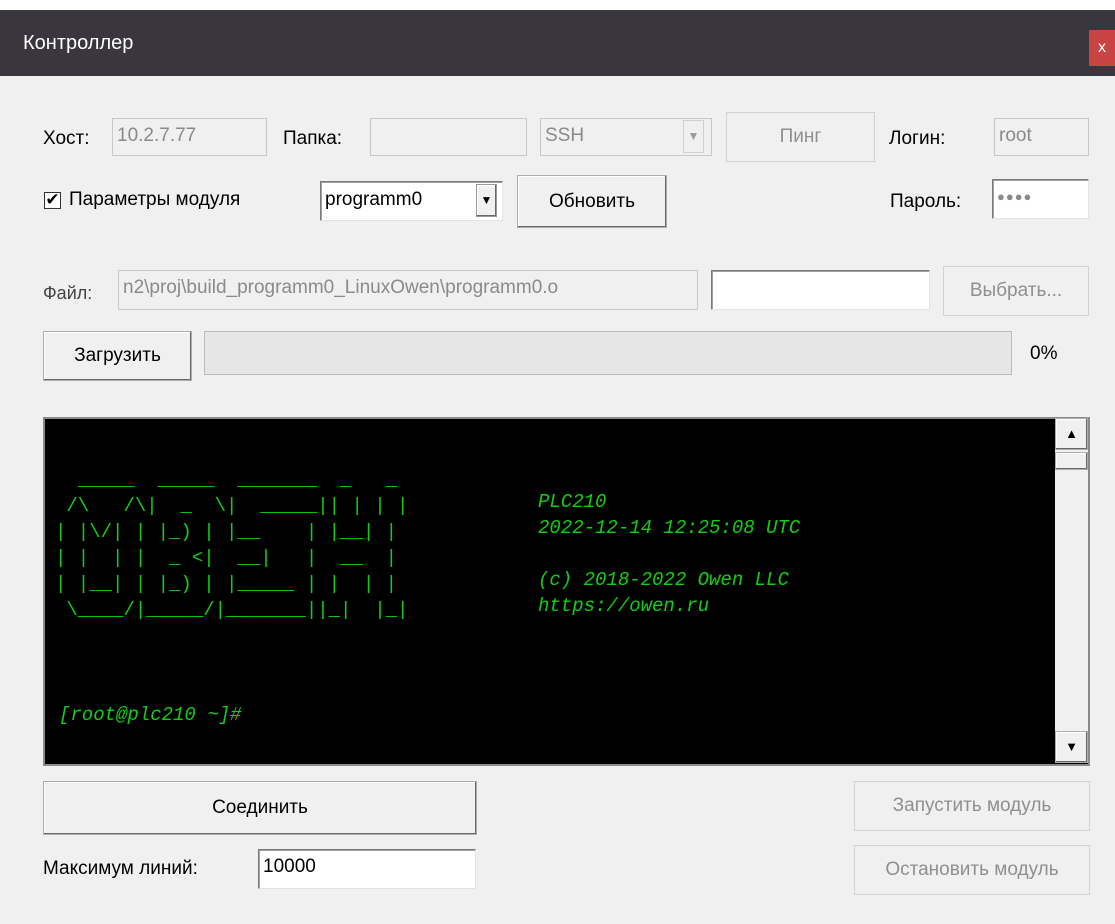 The height and width of the screenshot is (924, 1115). Describe the element at coordinates (1044, 353) in the screenshot. I see `progress-percent: 0%` at that location.